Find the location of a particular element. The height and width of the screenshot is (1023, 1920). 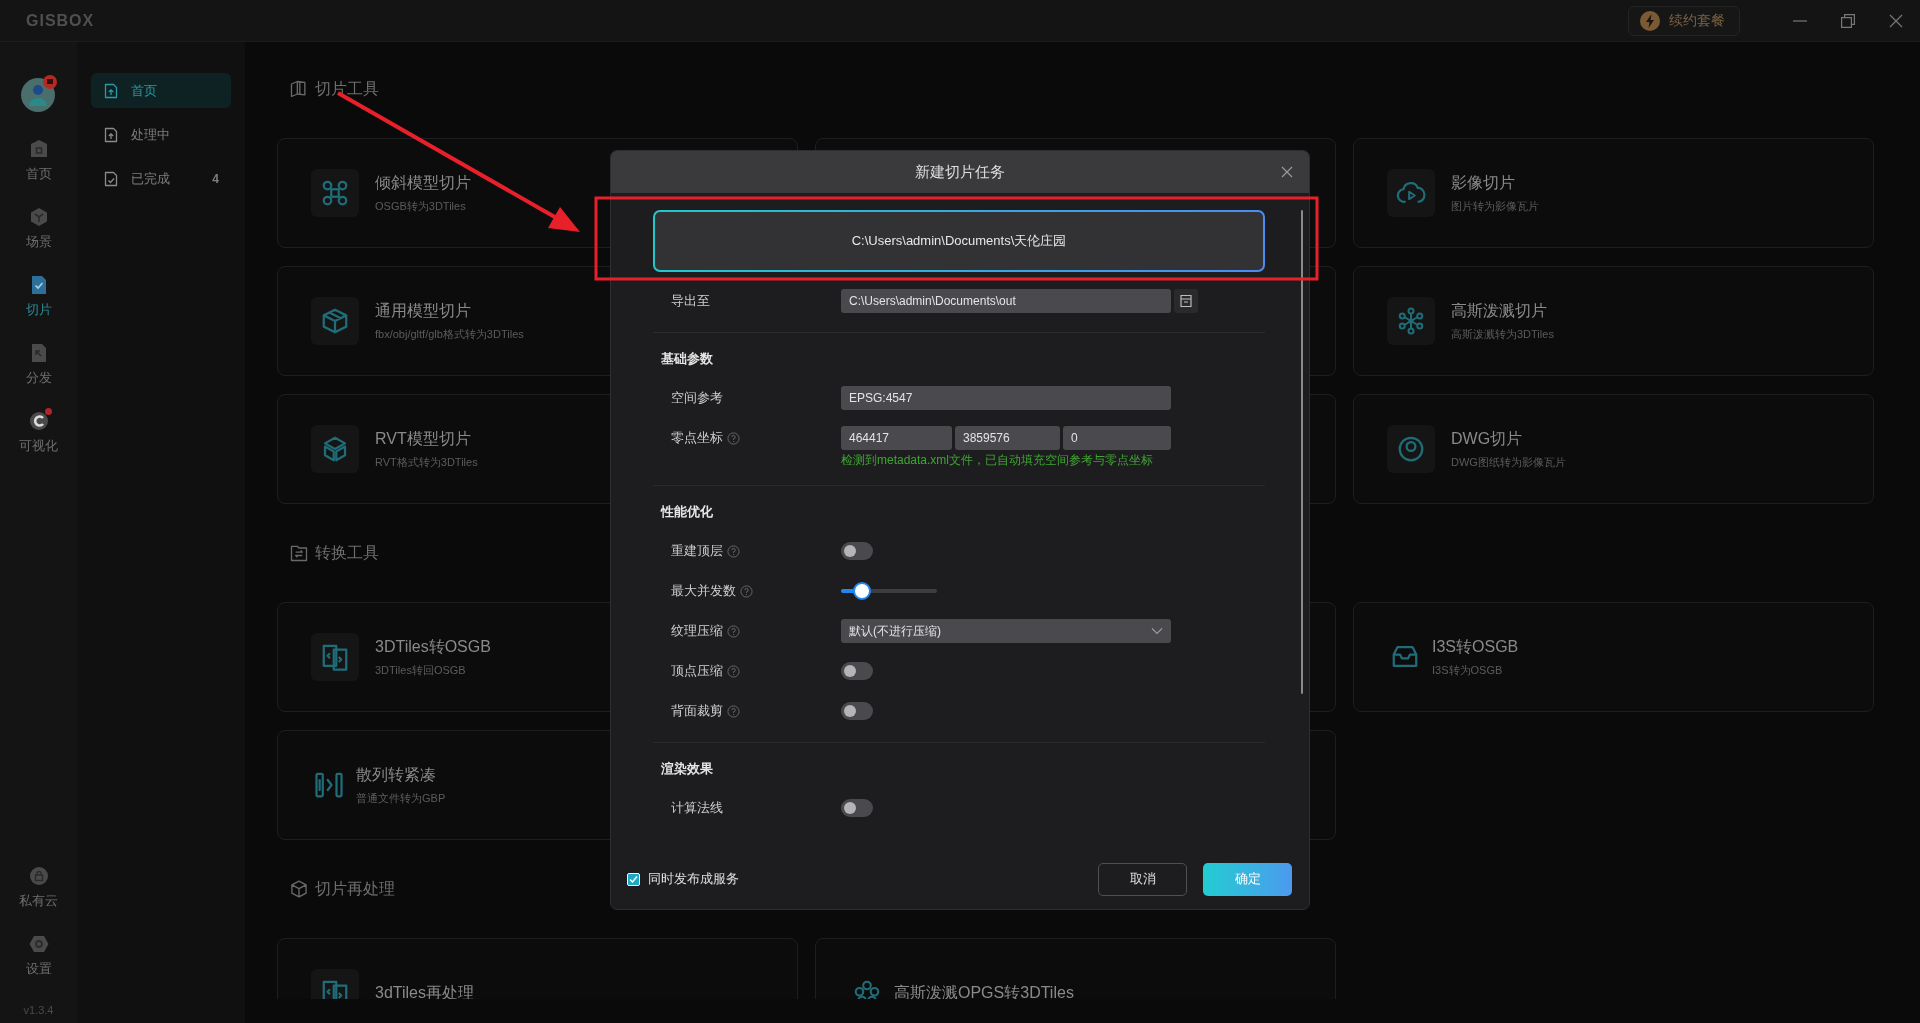

field-label: 零点坐标 is located at coordinates (697, 438).